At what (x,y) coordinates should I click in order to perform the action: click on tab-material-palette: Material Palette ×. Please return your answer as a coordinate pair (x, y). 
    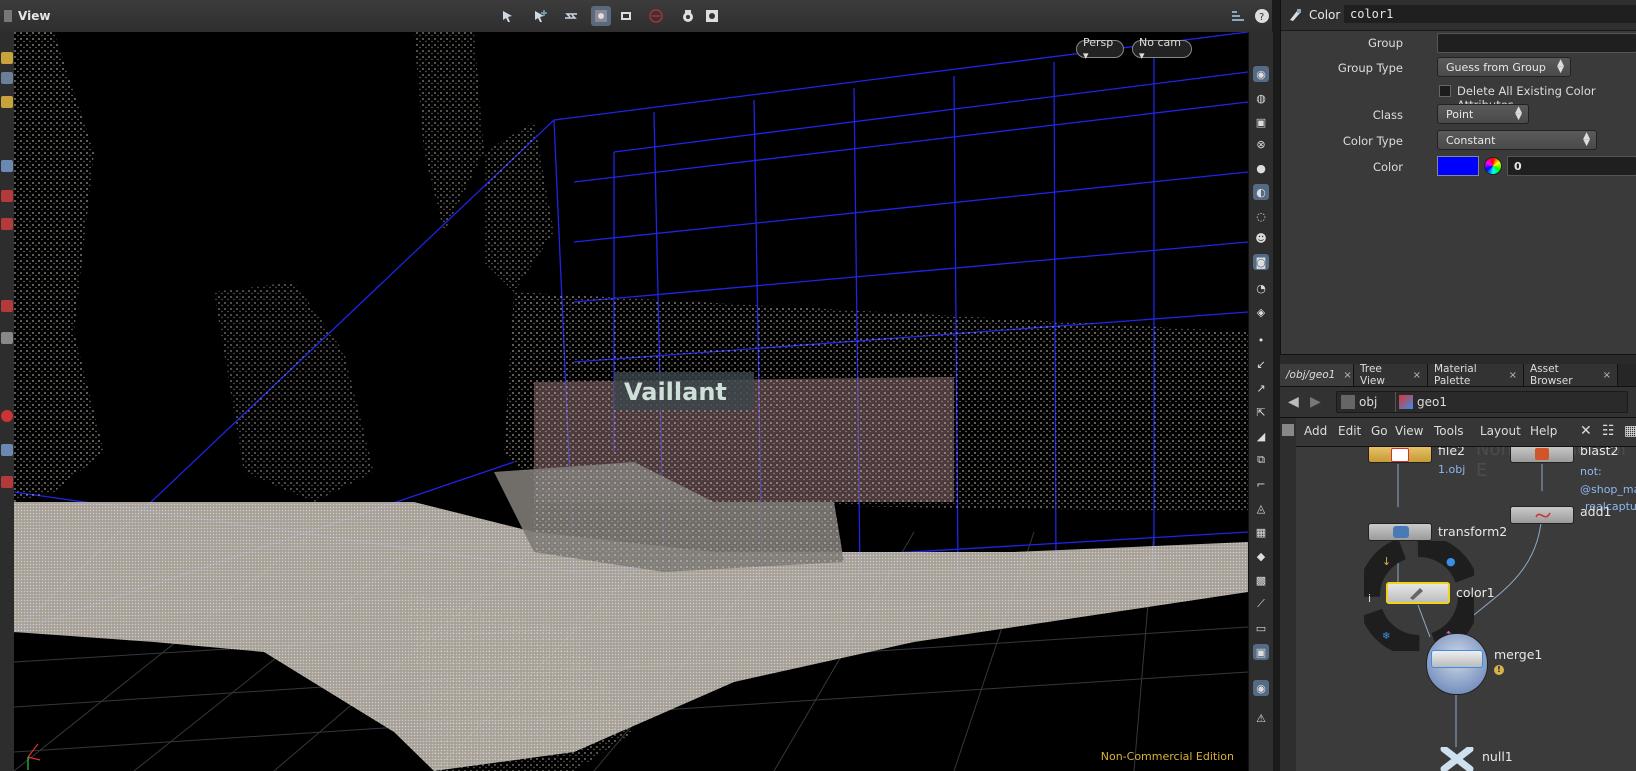
    Looking at the image, I should click on (1476, 375).